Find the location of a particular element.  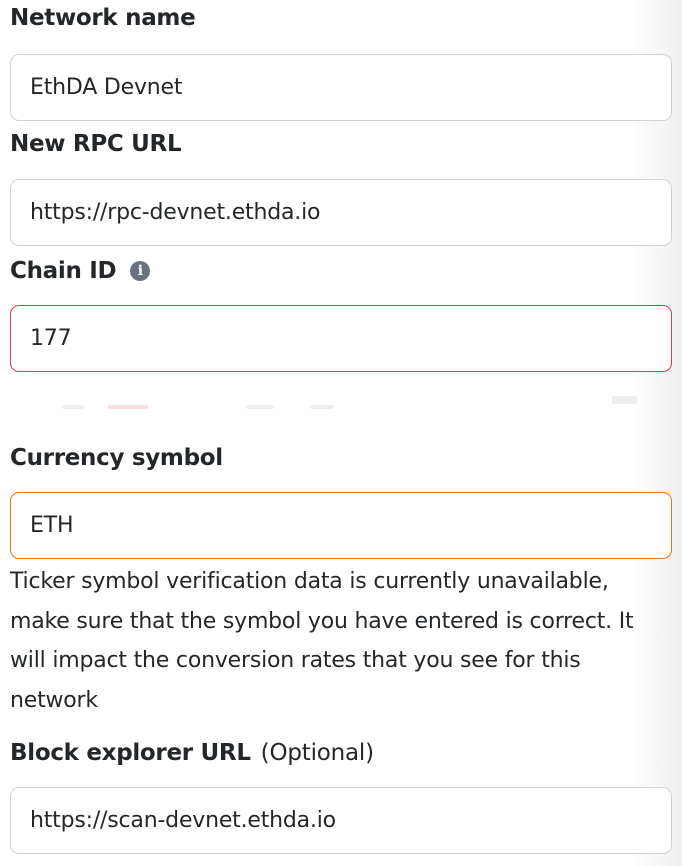

rpc-url-field is located at coordinates (341, 212).